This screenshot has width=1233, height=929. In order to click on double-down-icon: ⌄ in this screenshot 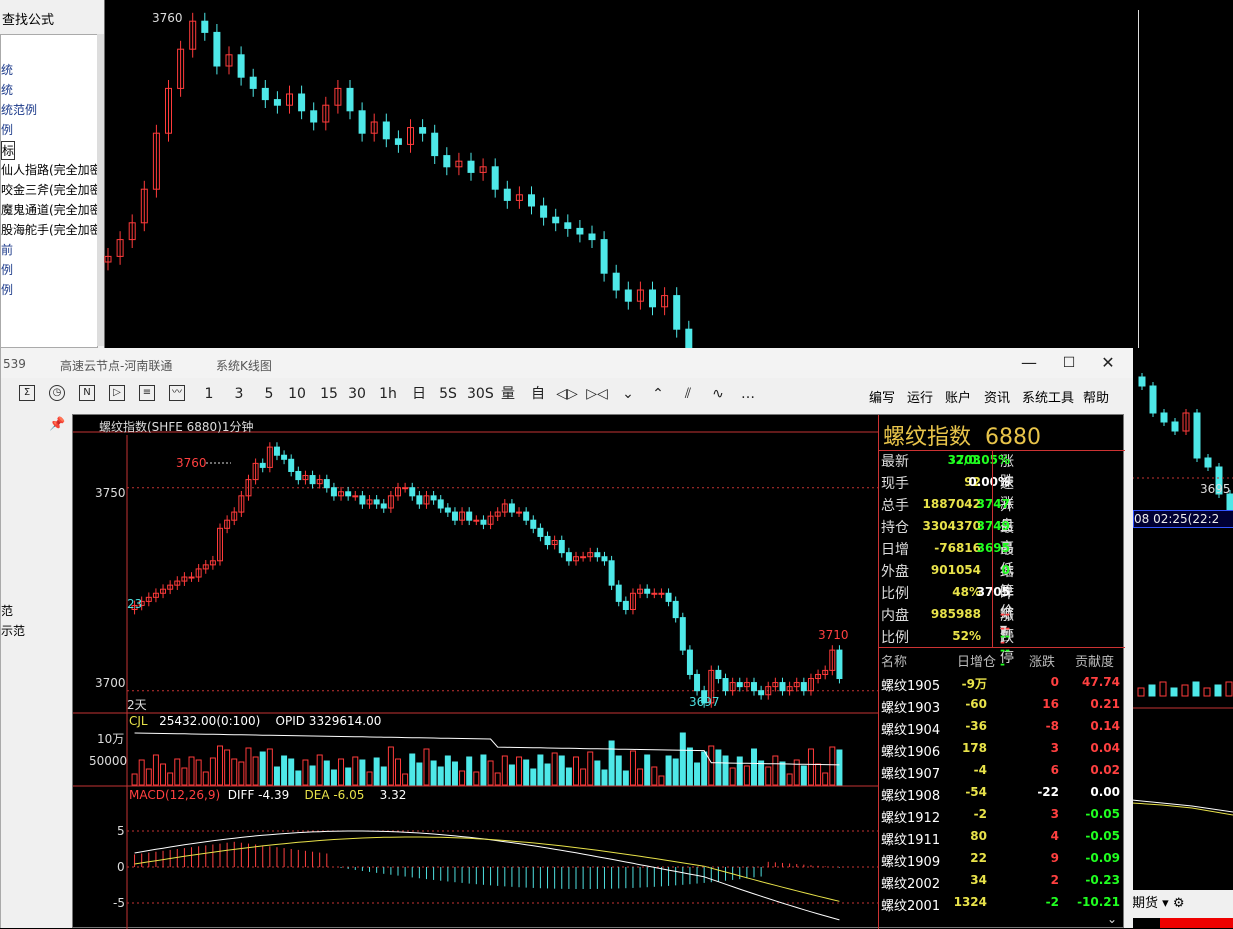, I will do `click(628, 394)`.